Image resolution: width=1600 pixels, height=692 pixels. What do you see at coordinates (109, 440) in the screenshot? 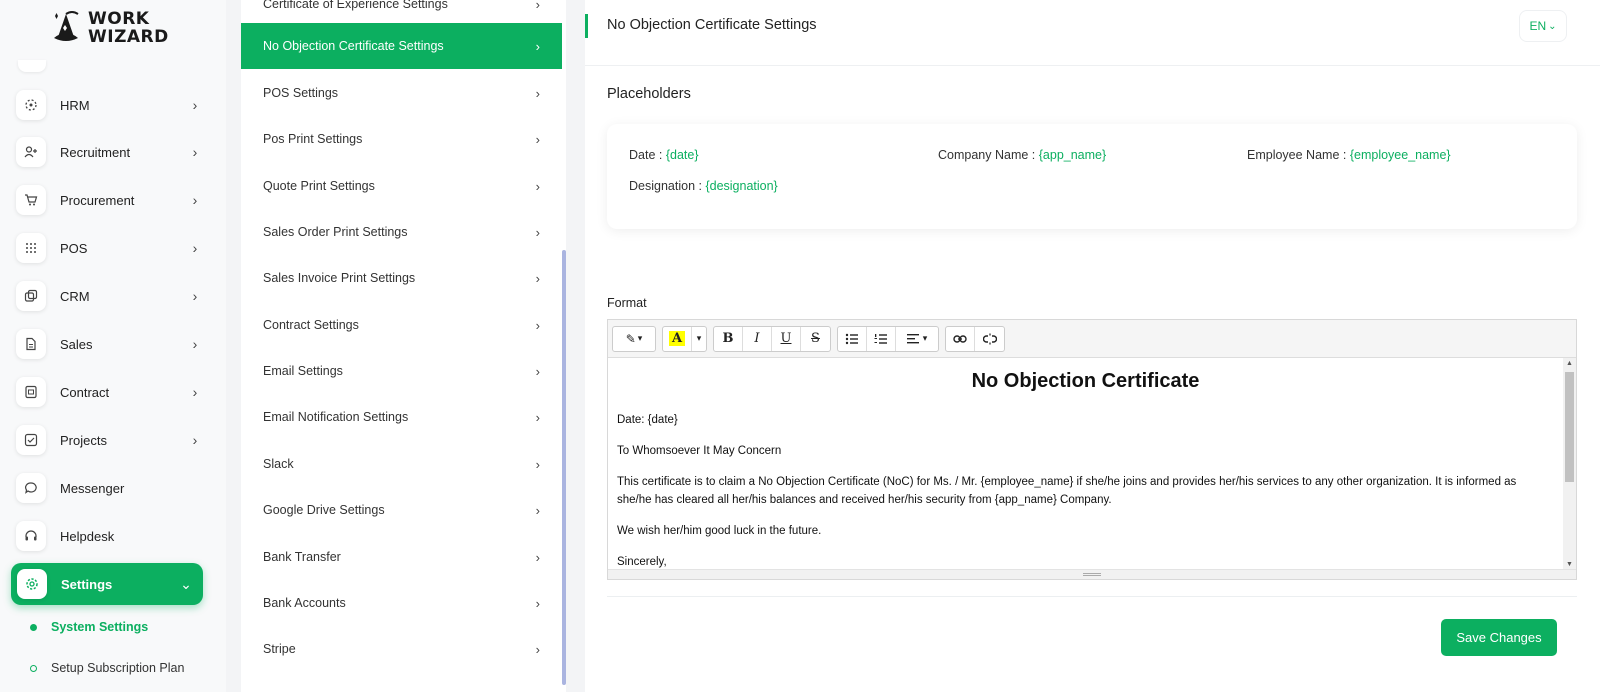
I see `sidebar-item-projects: Projects ›` at bounding box center [109, 440].